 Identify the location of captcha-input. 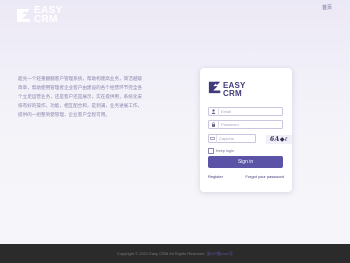
(236, 138).